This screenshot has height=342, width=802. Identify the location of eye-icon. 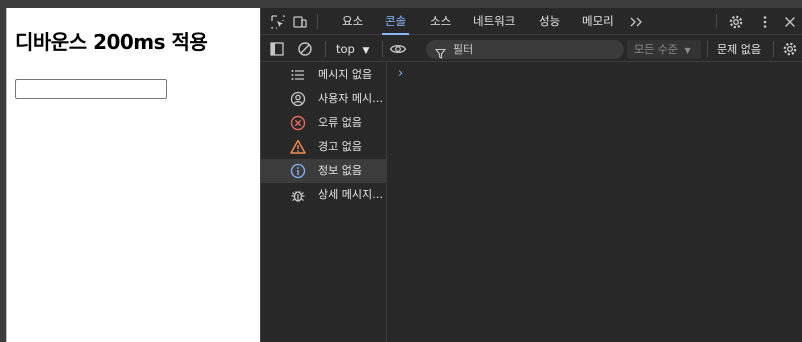
(398, 49).